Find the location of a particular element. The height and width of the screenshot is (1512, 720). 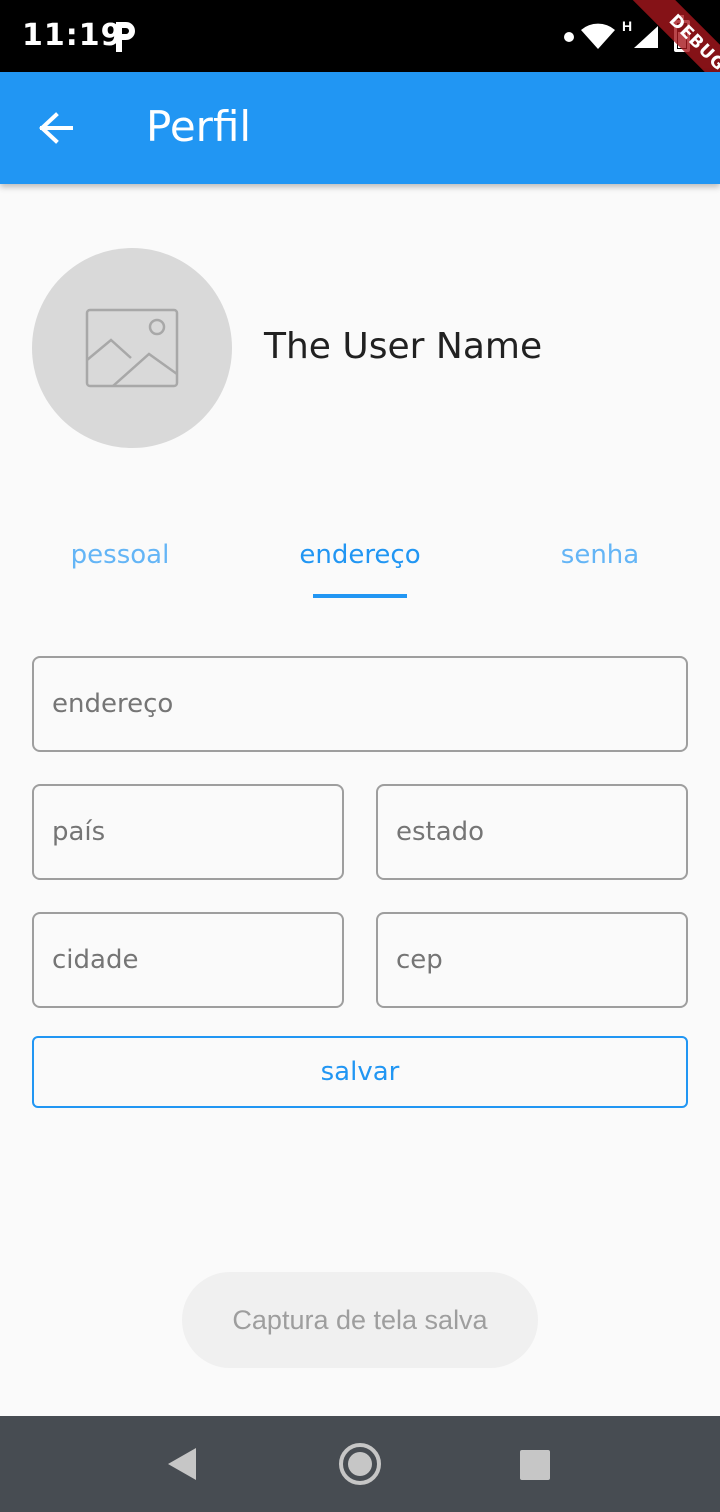

cep-input is located at coordinates (532, 960).